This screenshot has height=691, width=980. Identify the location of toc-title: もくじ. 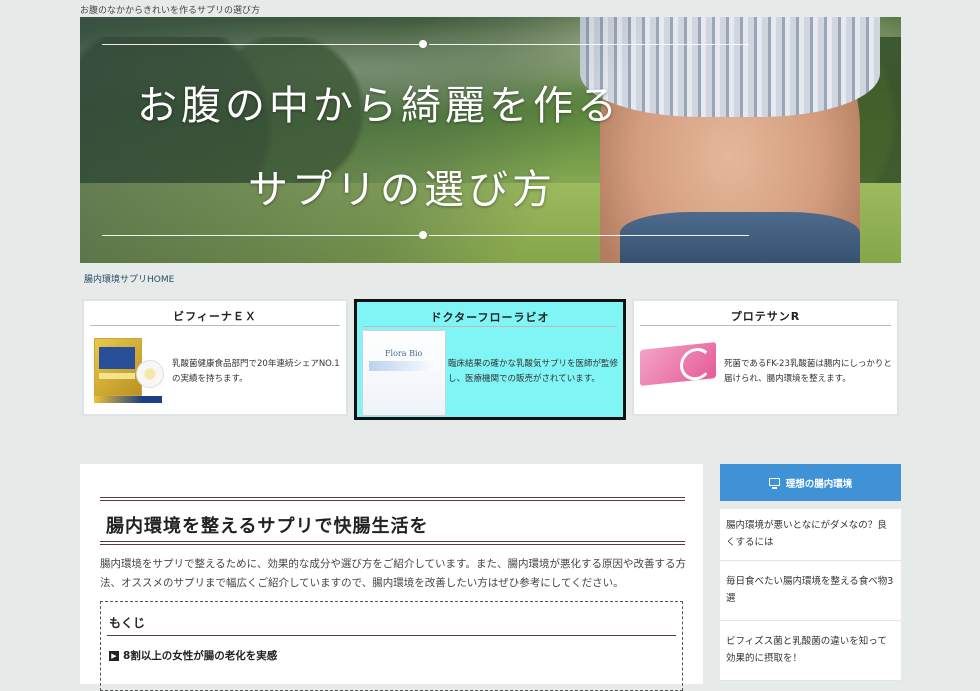
(127, 623).